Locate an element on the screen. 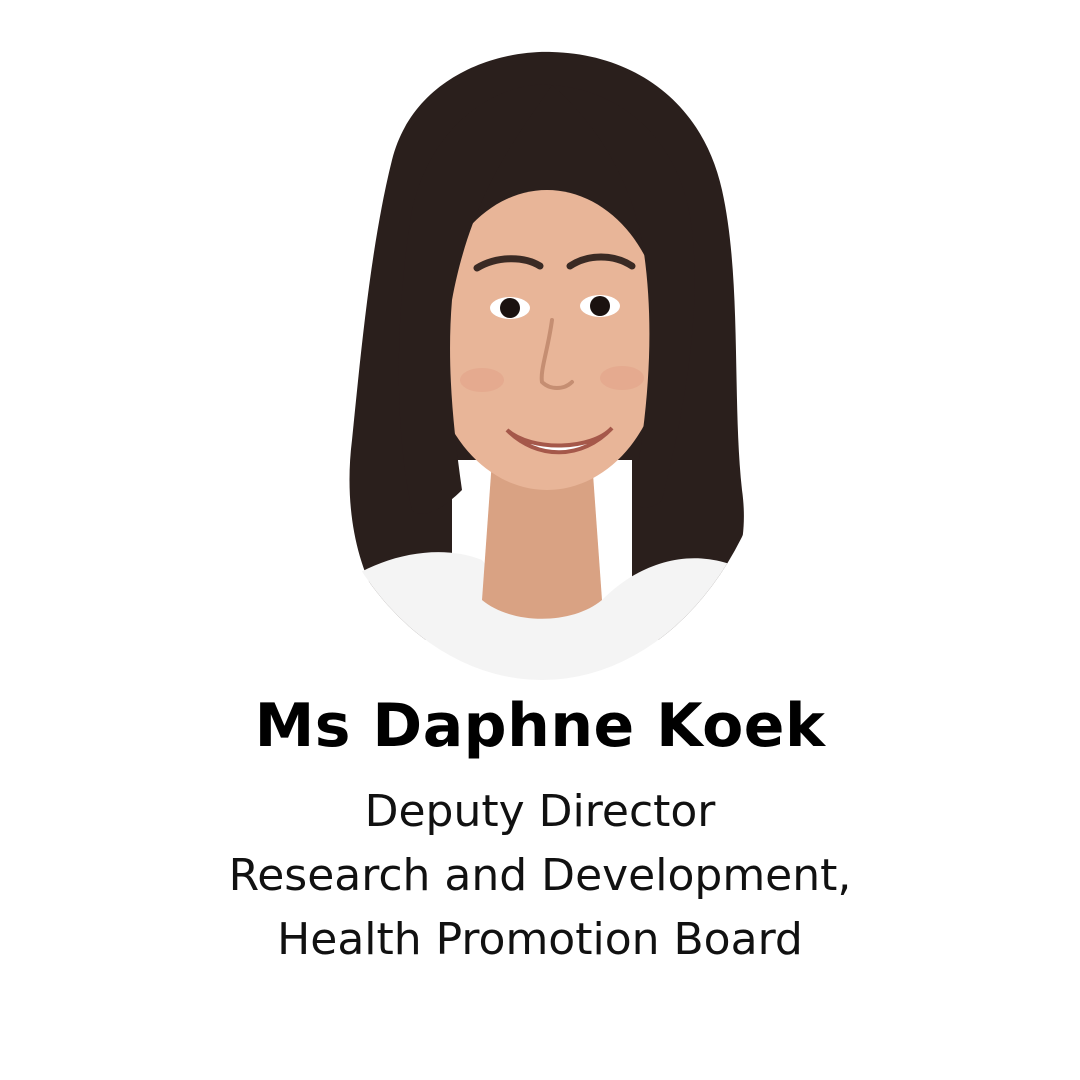 This screenshot has height=1080, width=1080. speaker-title-line: Research and Development, is located at coordinates (540, 875).